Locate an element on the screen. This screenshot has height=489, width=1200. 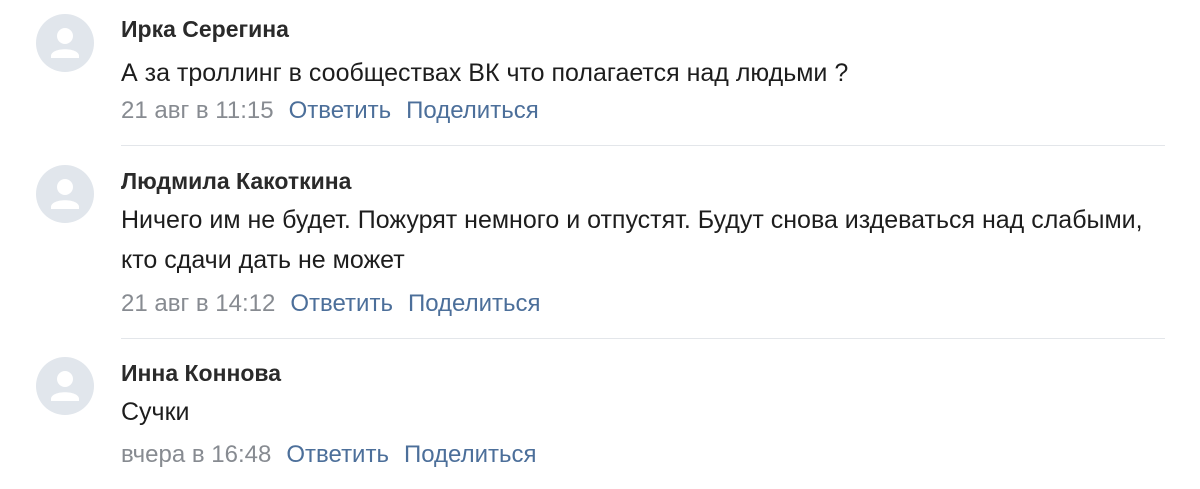
comment-author: Ирка Серегина is located at coordinates (205, 29).